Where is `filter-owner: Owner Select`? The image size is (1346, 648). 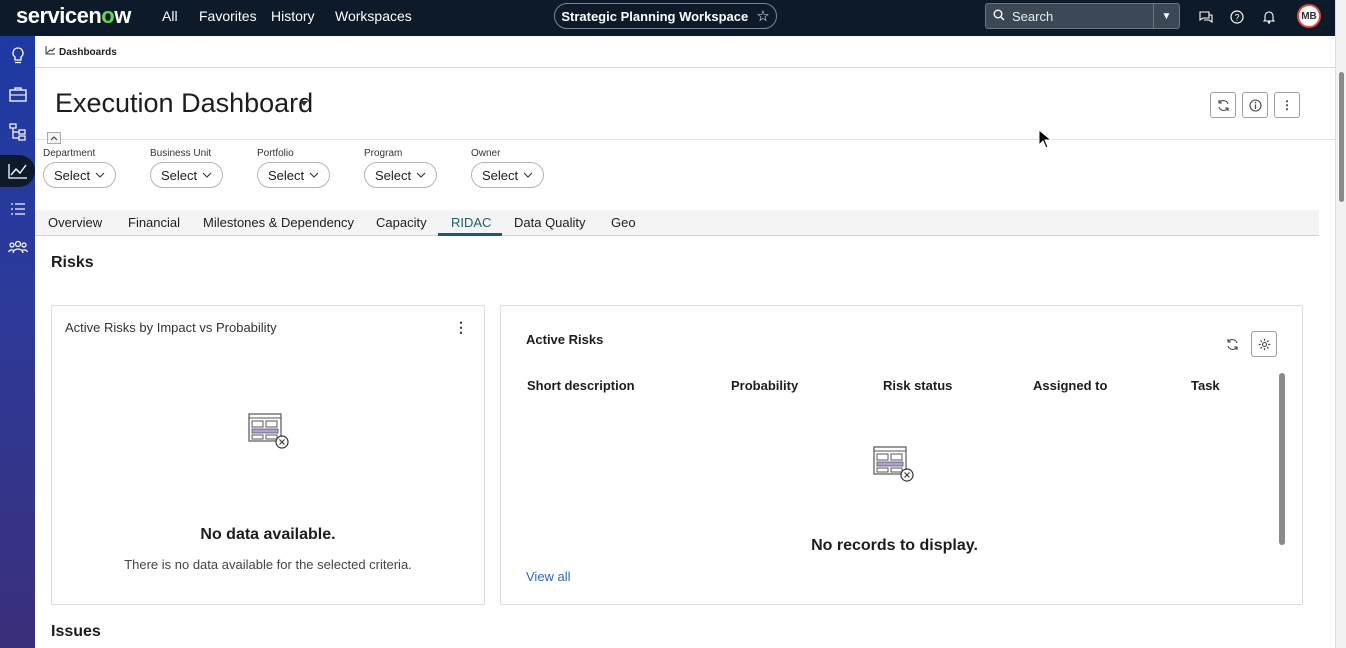
filter-owner: Owner Select is located at coordinates (508, 168).